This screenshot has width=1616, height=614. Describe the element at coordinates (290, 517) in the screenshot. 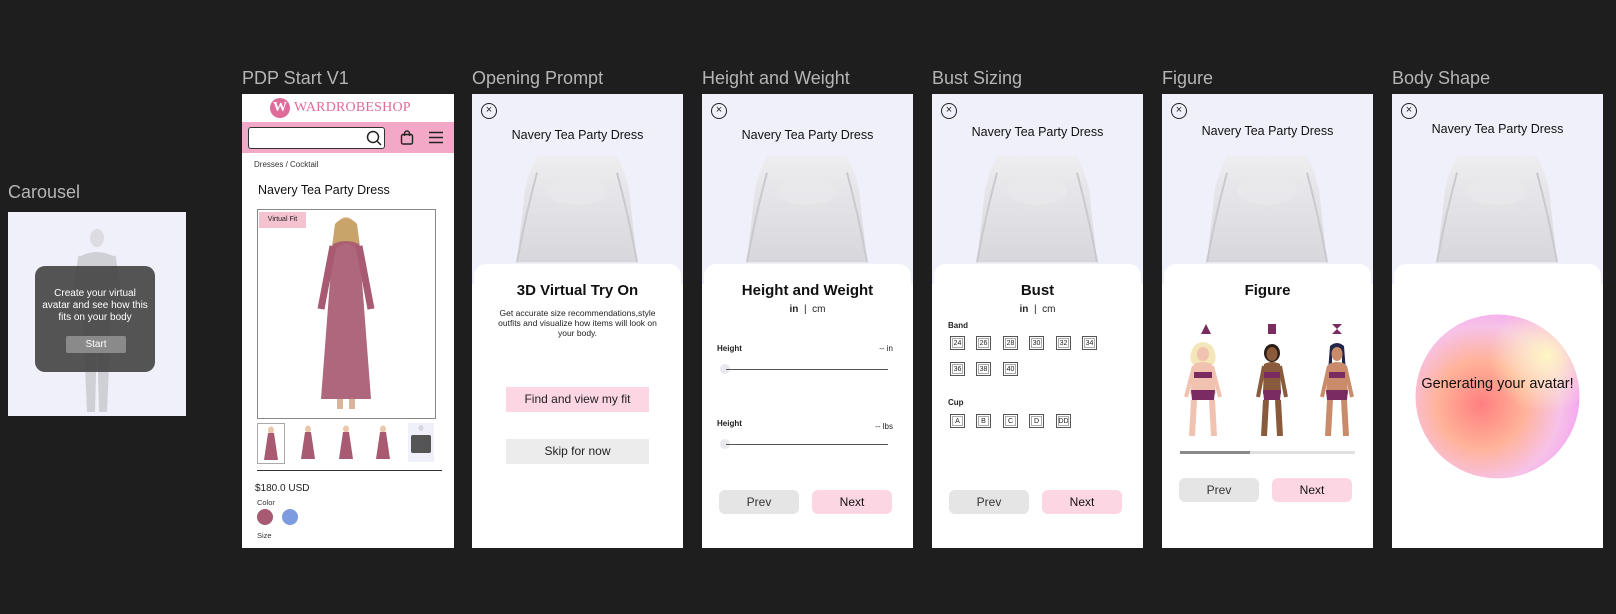

I see `color-swatch-blue` at that location.